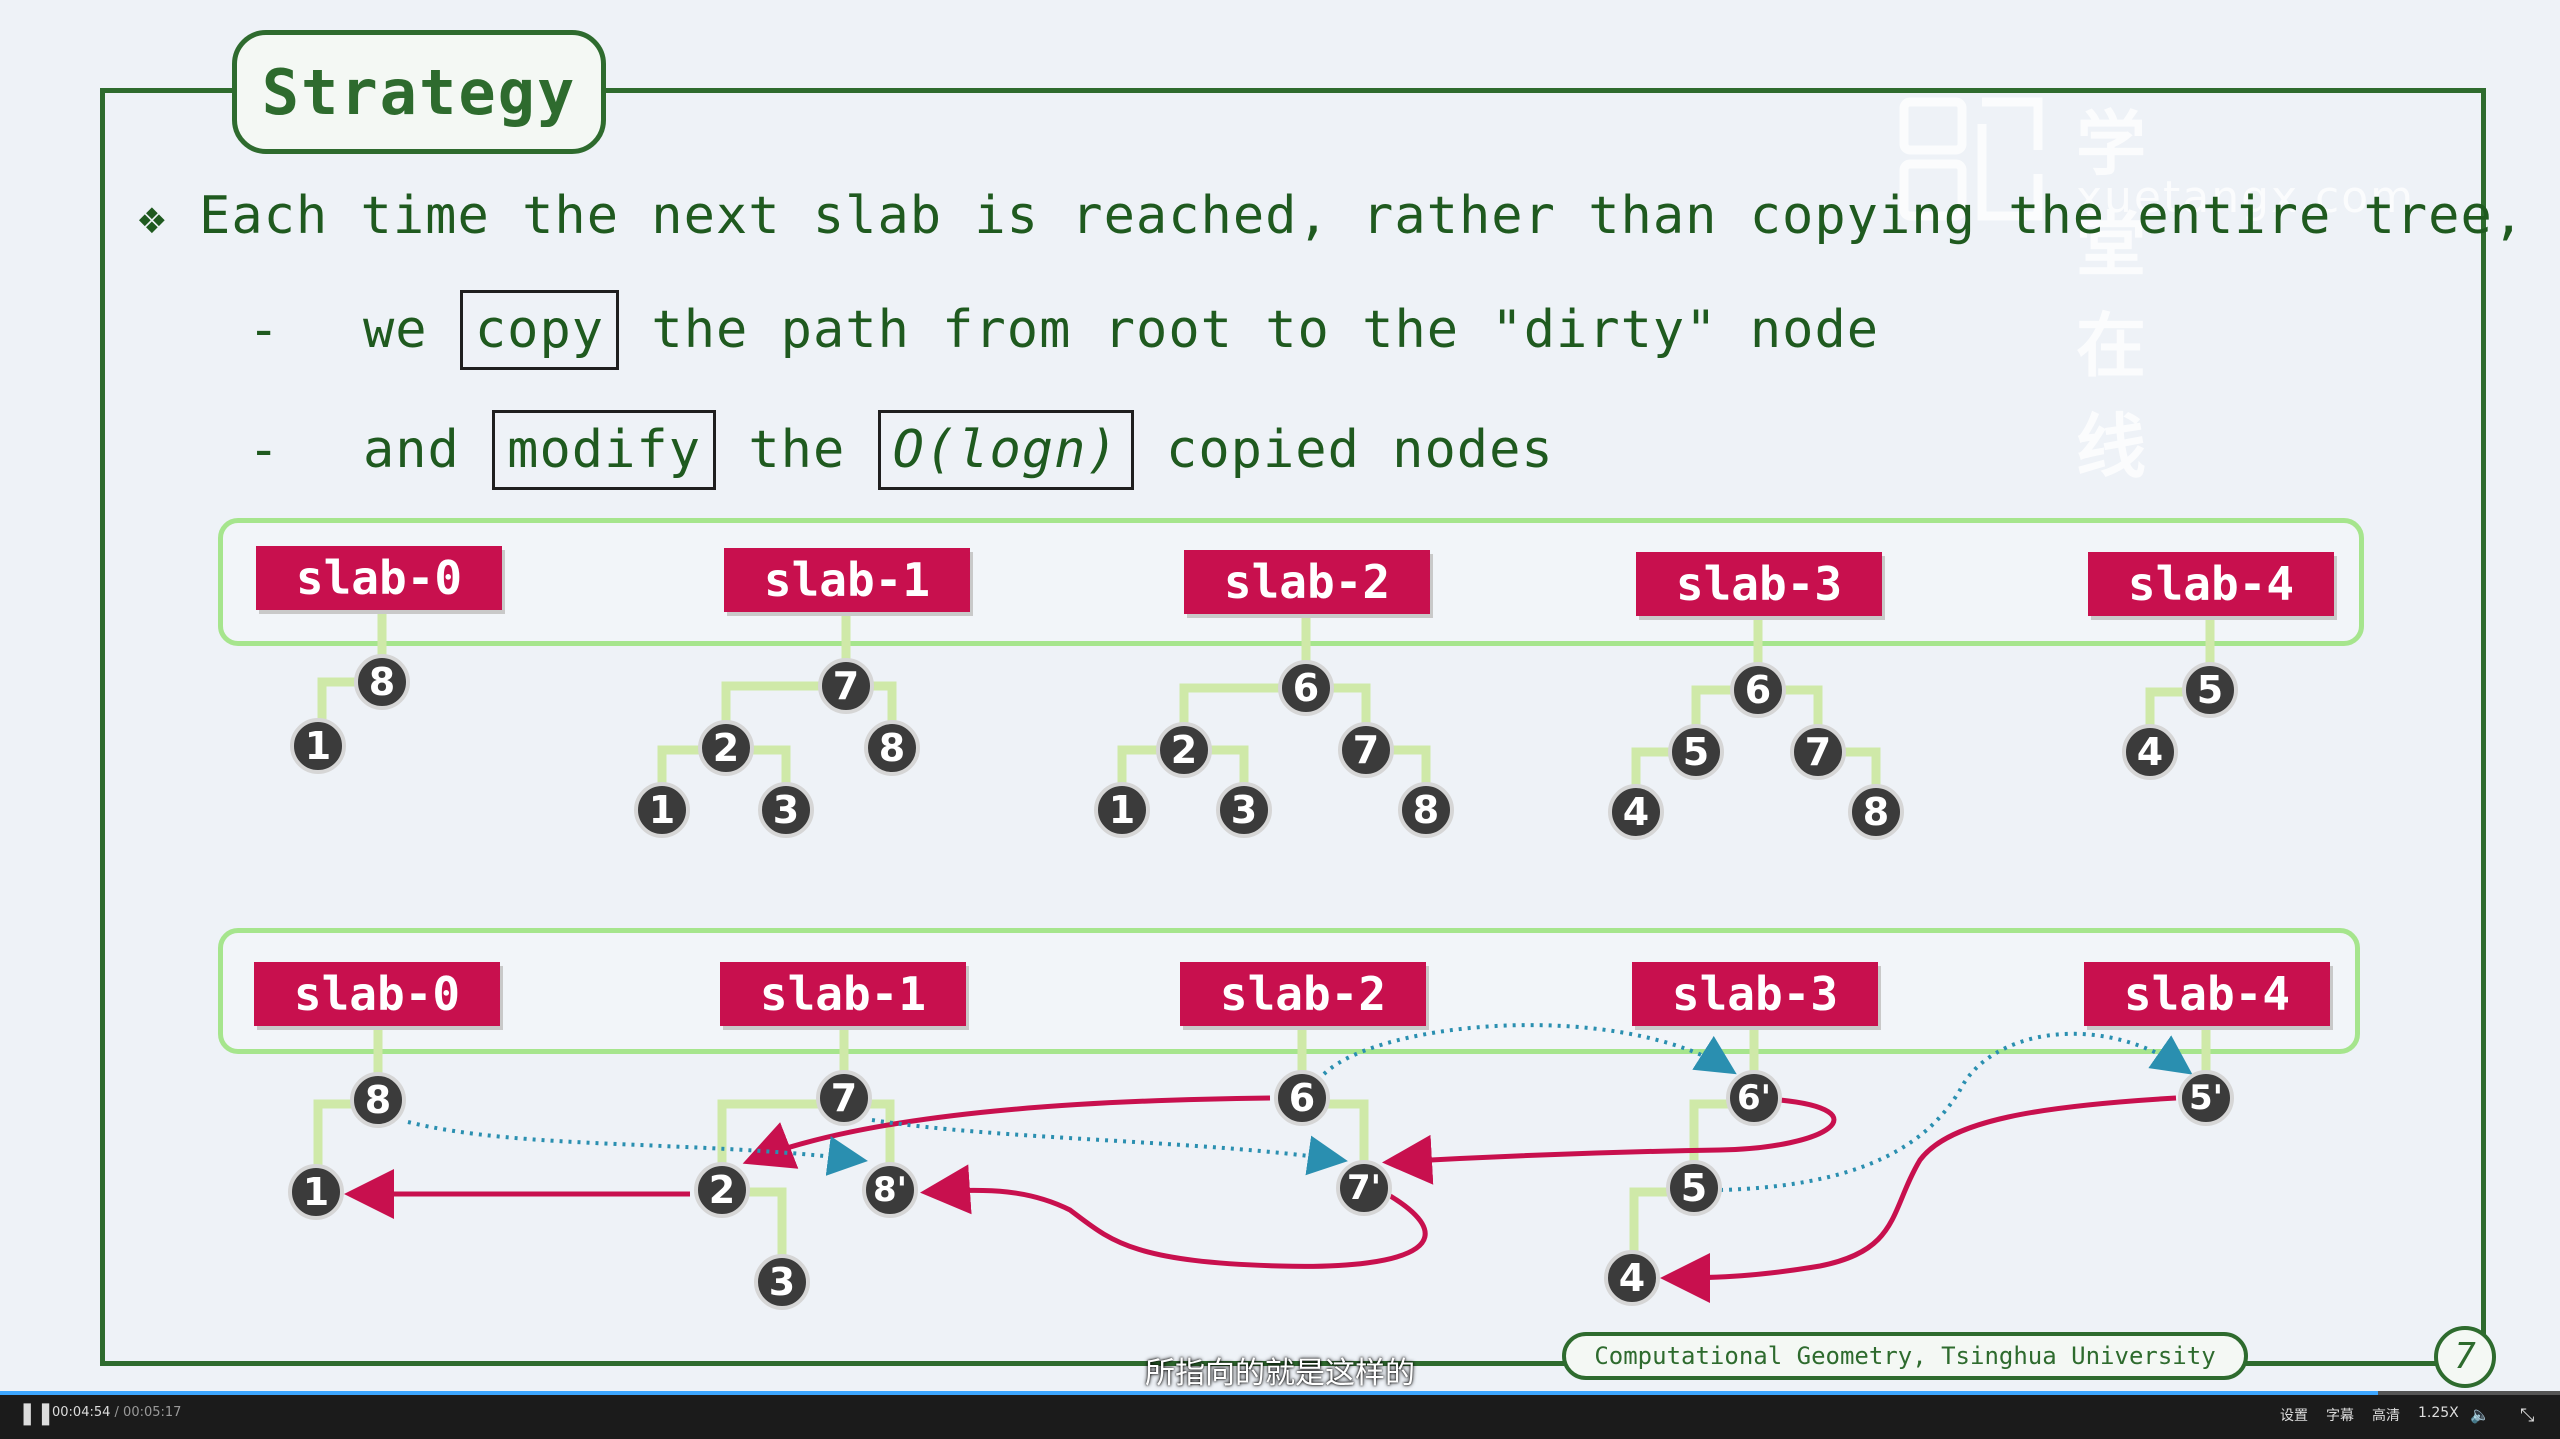 This screenshot has width=2560, height=1439. What do you see at coordinates (1364, 1188) in the screenshot?
I see `tree-node-copy: 7'` at bounding box center [1364, 1188].